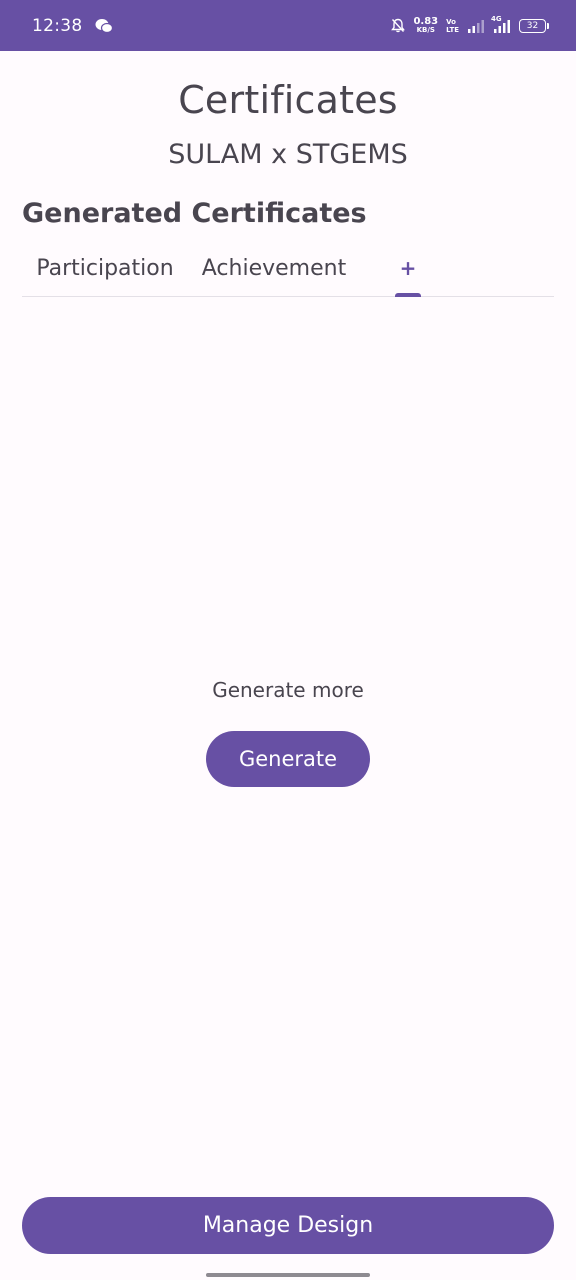  Describe the element at coordinates (501, 24) in the screenshot. I see `signal-4g-icon: 4G` at that location.